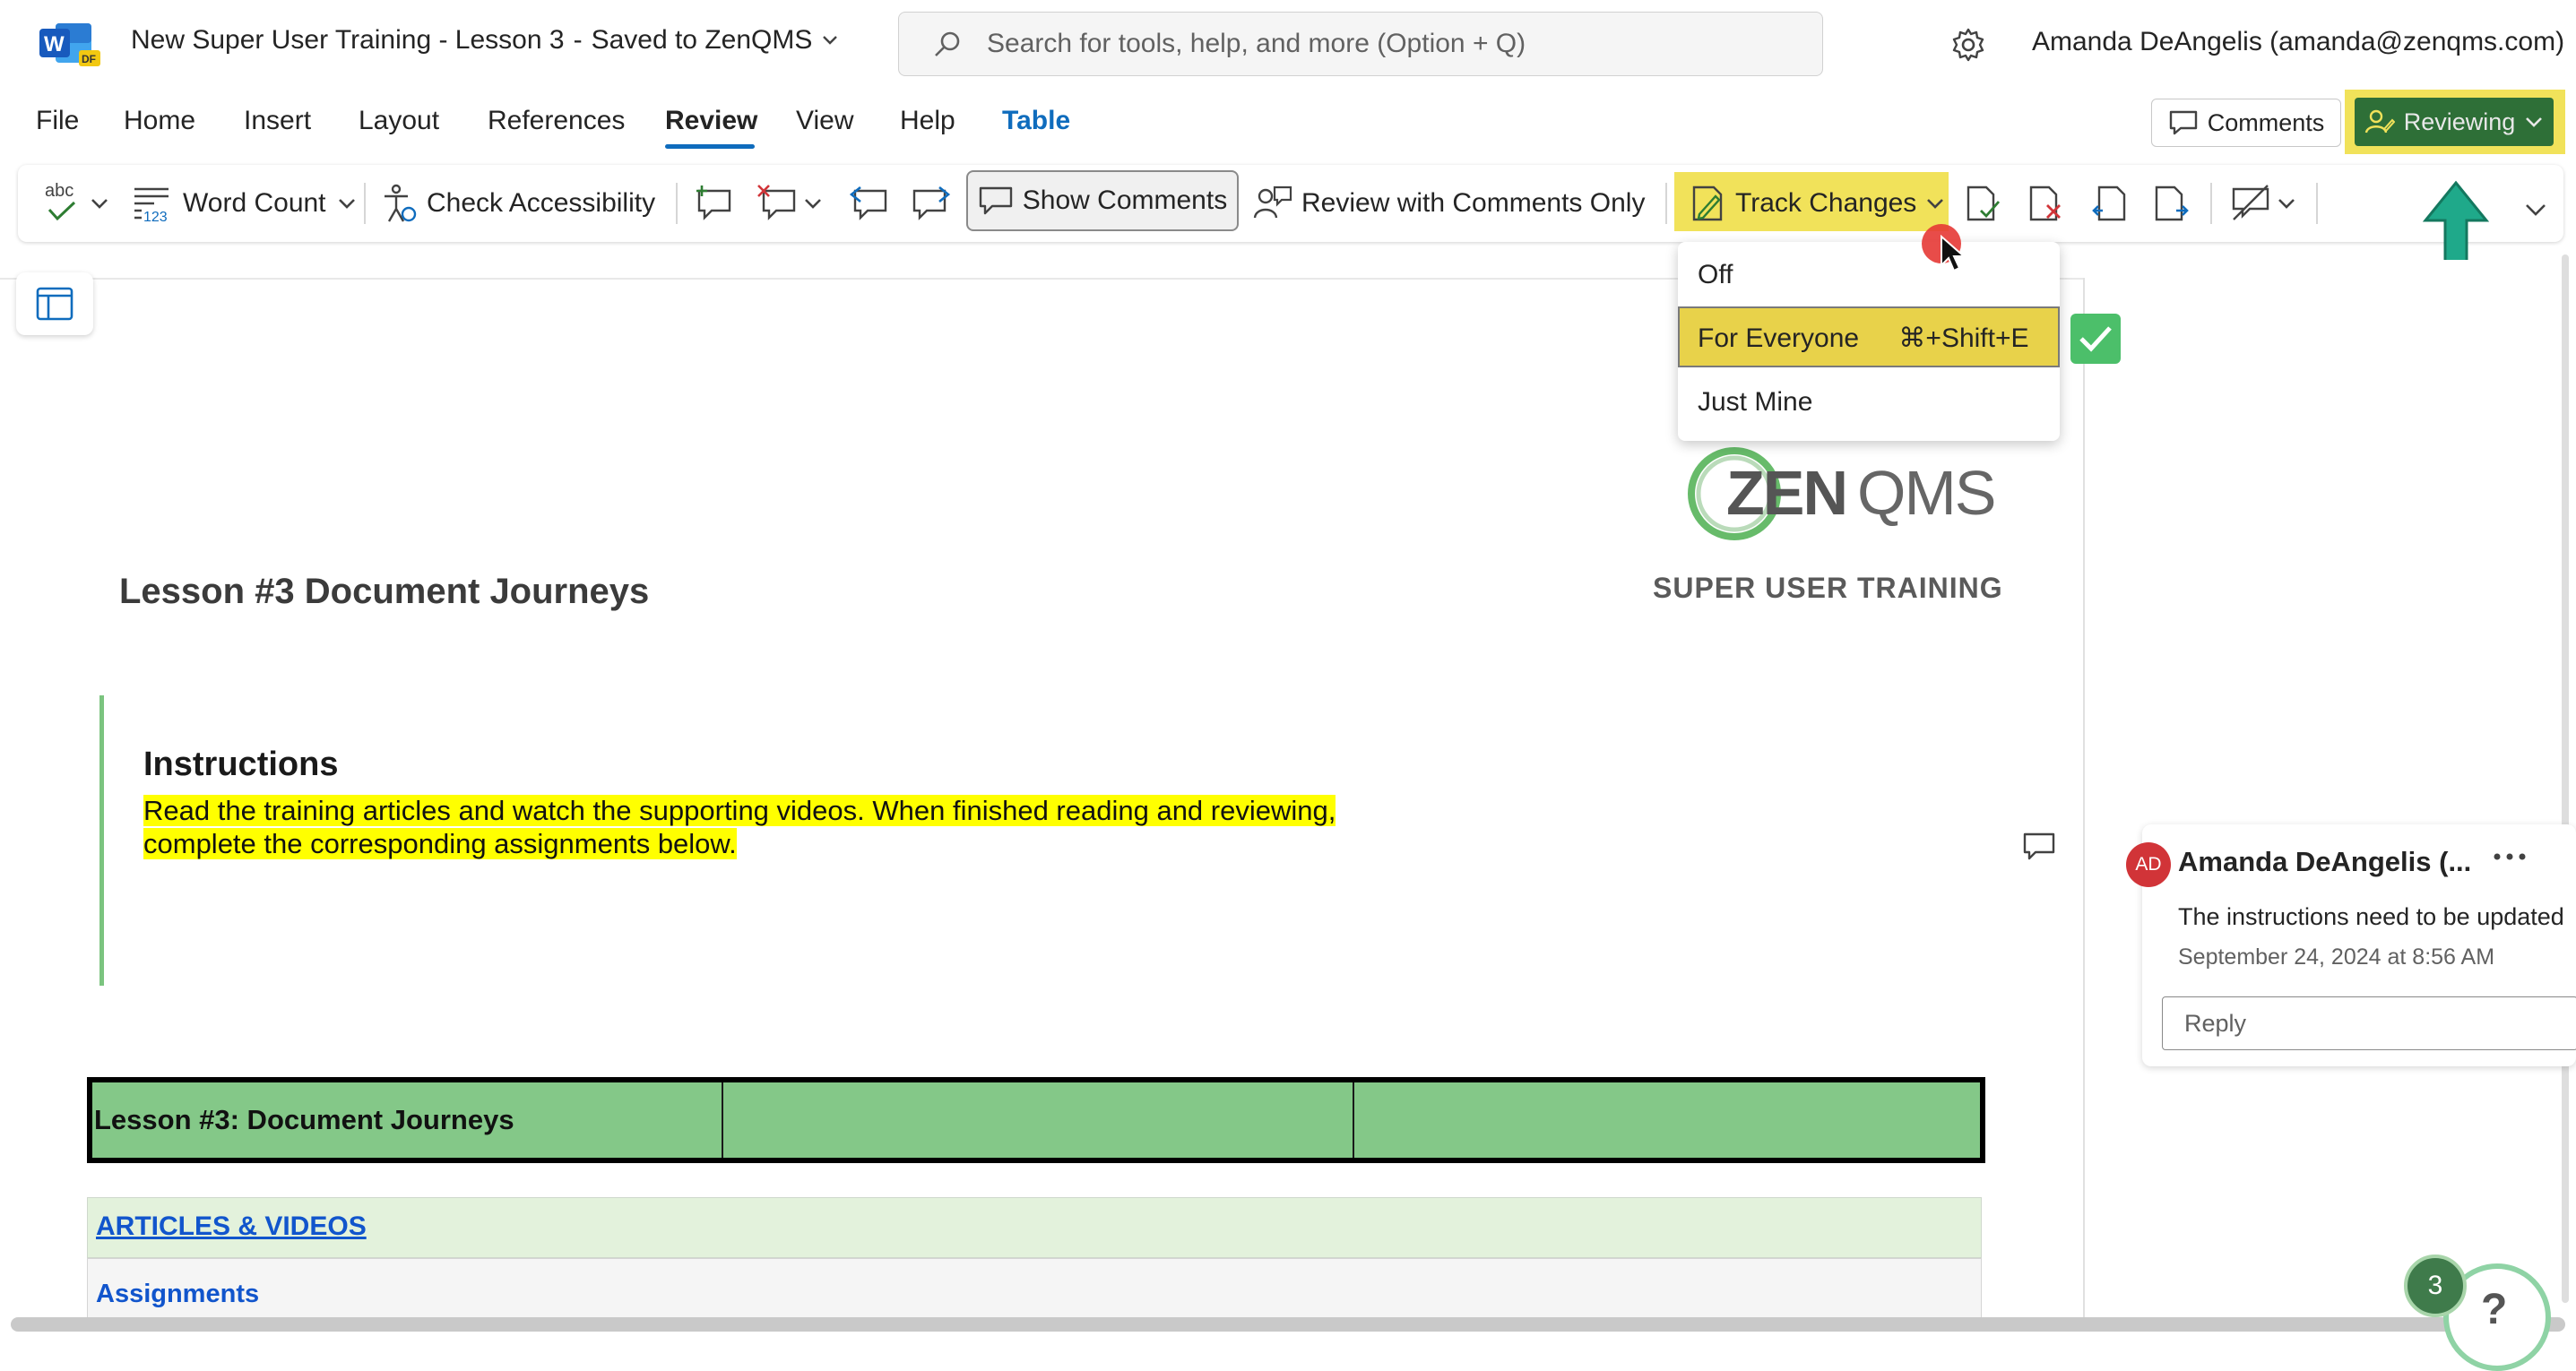  I want to click on previous-change-button, so click(2109, 203).